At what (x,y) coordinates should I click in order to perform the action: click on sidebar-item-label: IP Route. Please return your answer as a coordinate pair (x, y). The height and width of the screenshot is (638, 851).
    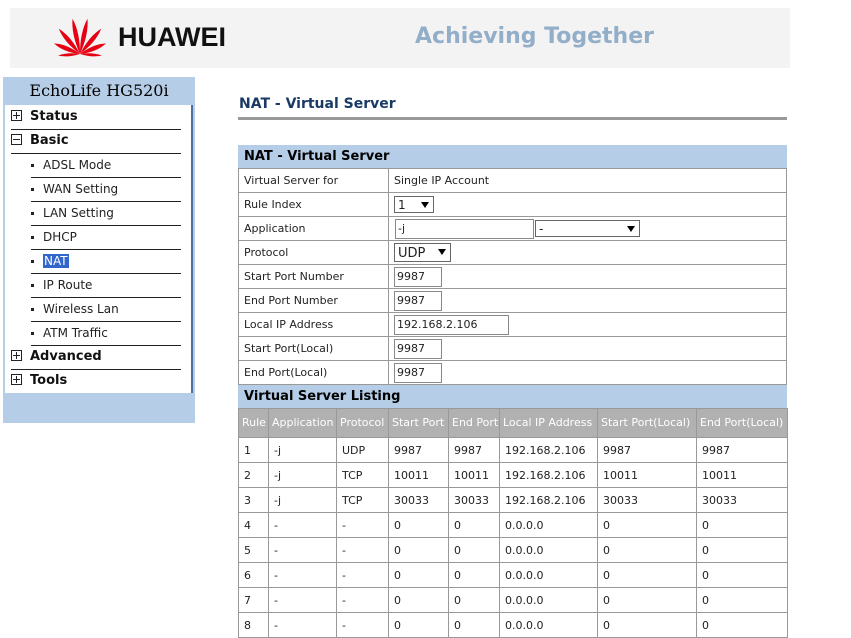
    Looking at the image, I should click on (68, 285).